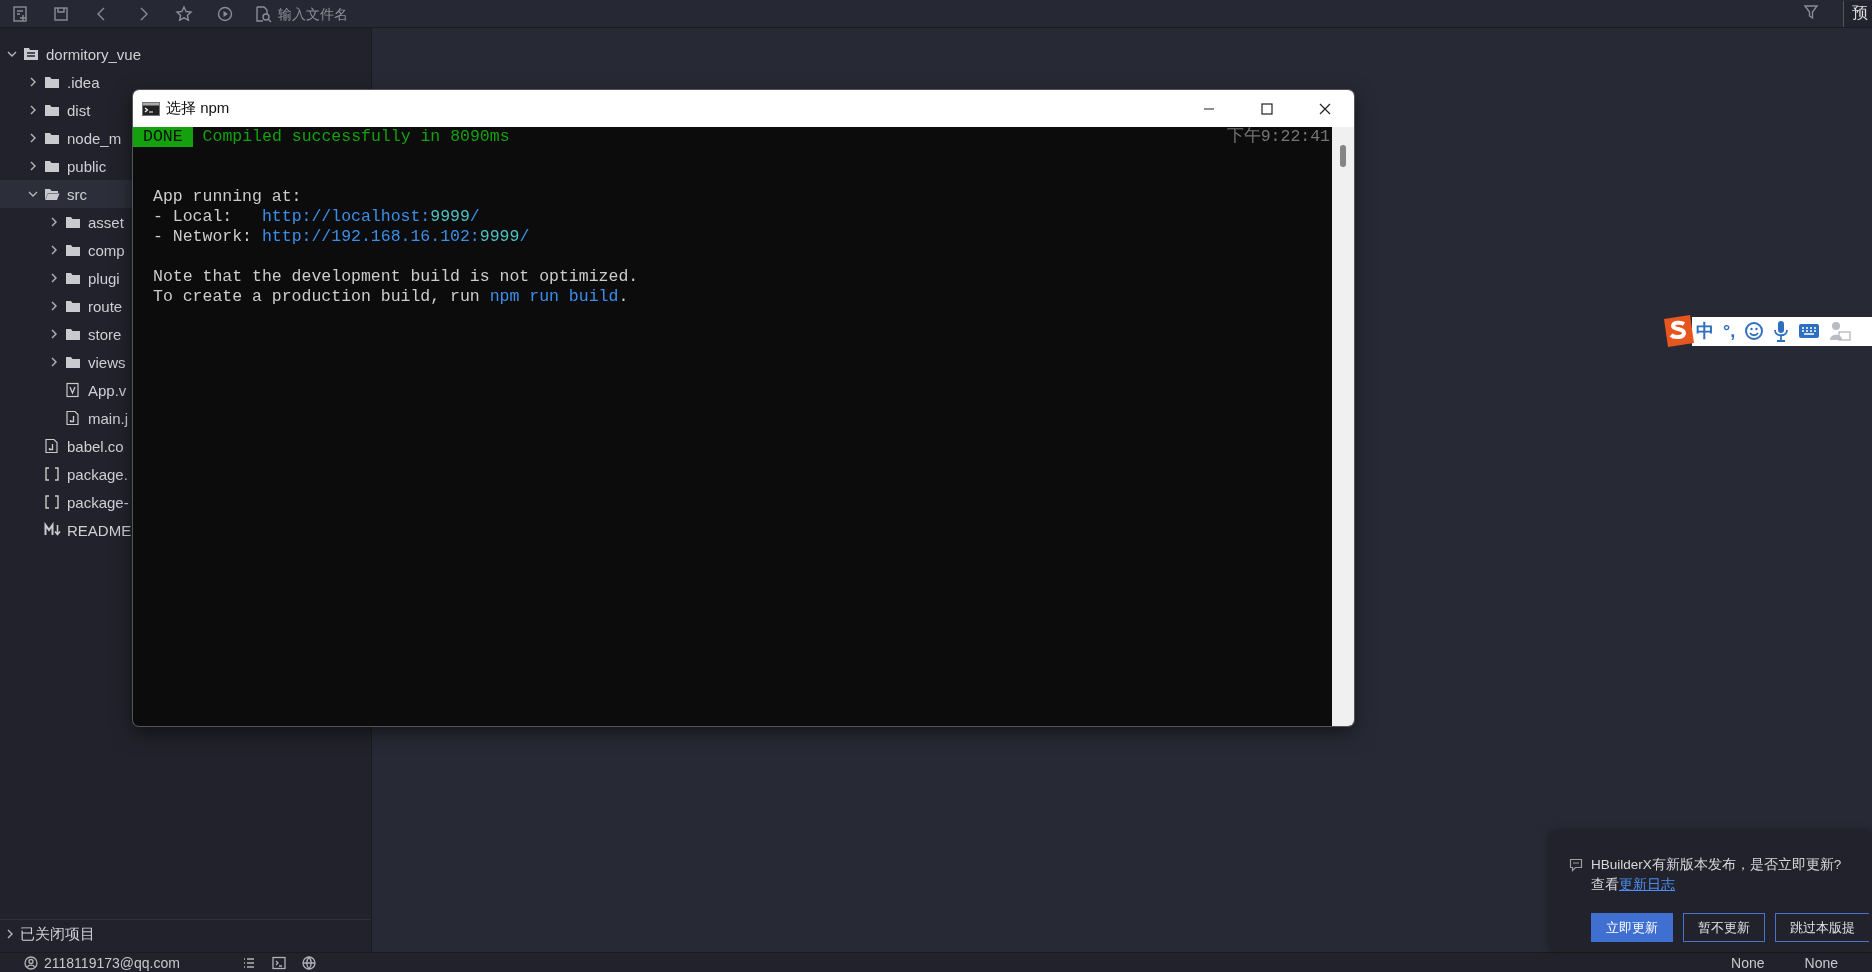  What do you see at coordinates (1633, 885) in the screenshot?
I see `changelog-text: 查看更新日志` at bounding box center [1633, 885].